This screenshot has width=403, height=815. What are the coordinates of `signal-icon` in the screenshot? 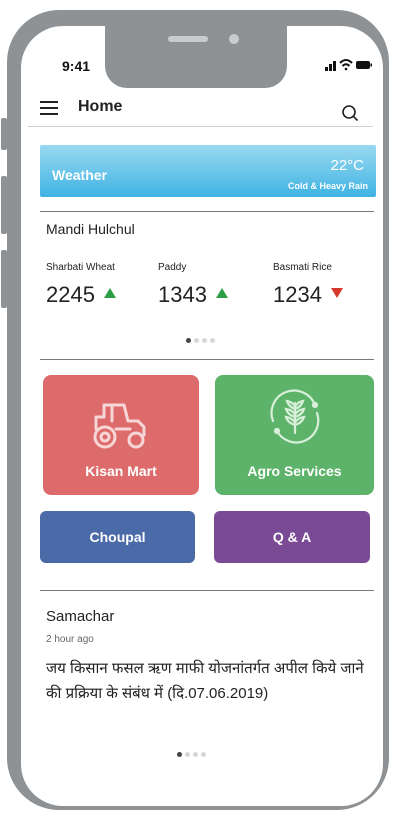 It's located at (330, 66).